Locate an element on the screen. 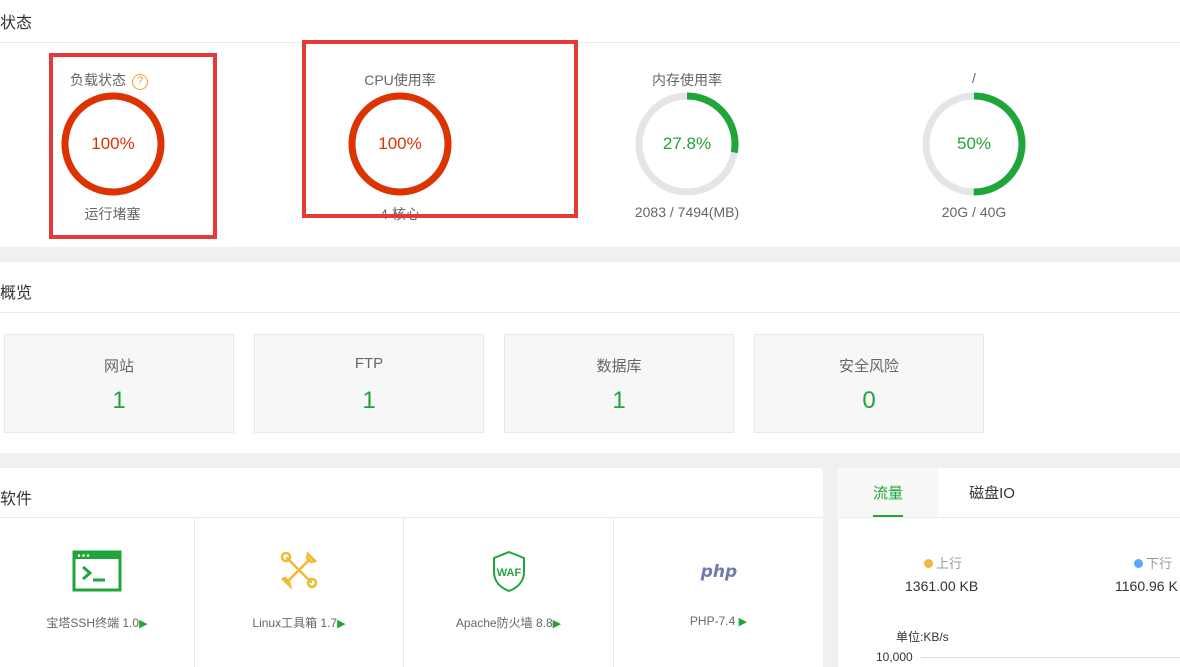 The height and width of the screenshot is (667, 1180). download-label: 下行 is located at coordinates (1159, 563).